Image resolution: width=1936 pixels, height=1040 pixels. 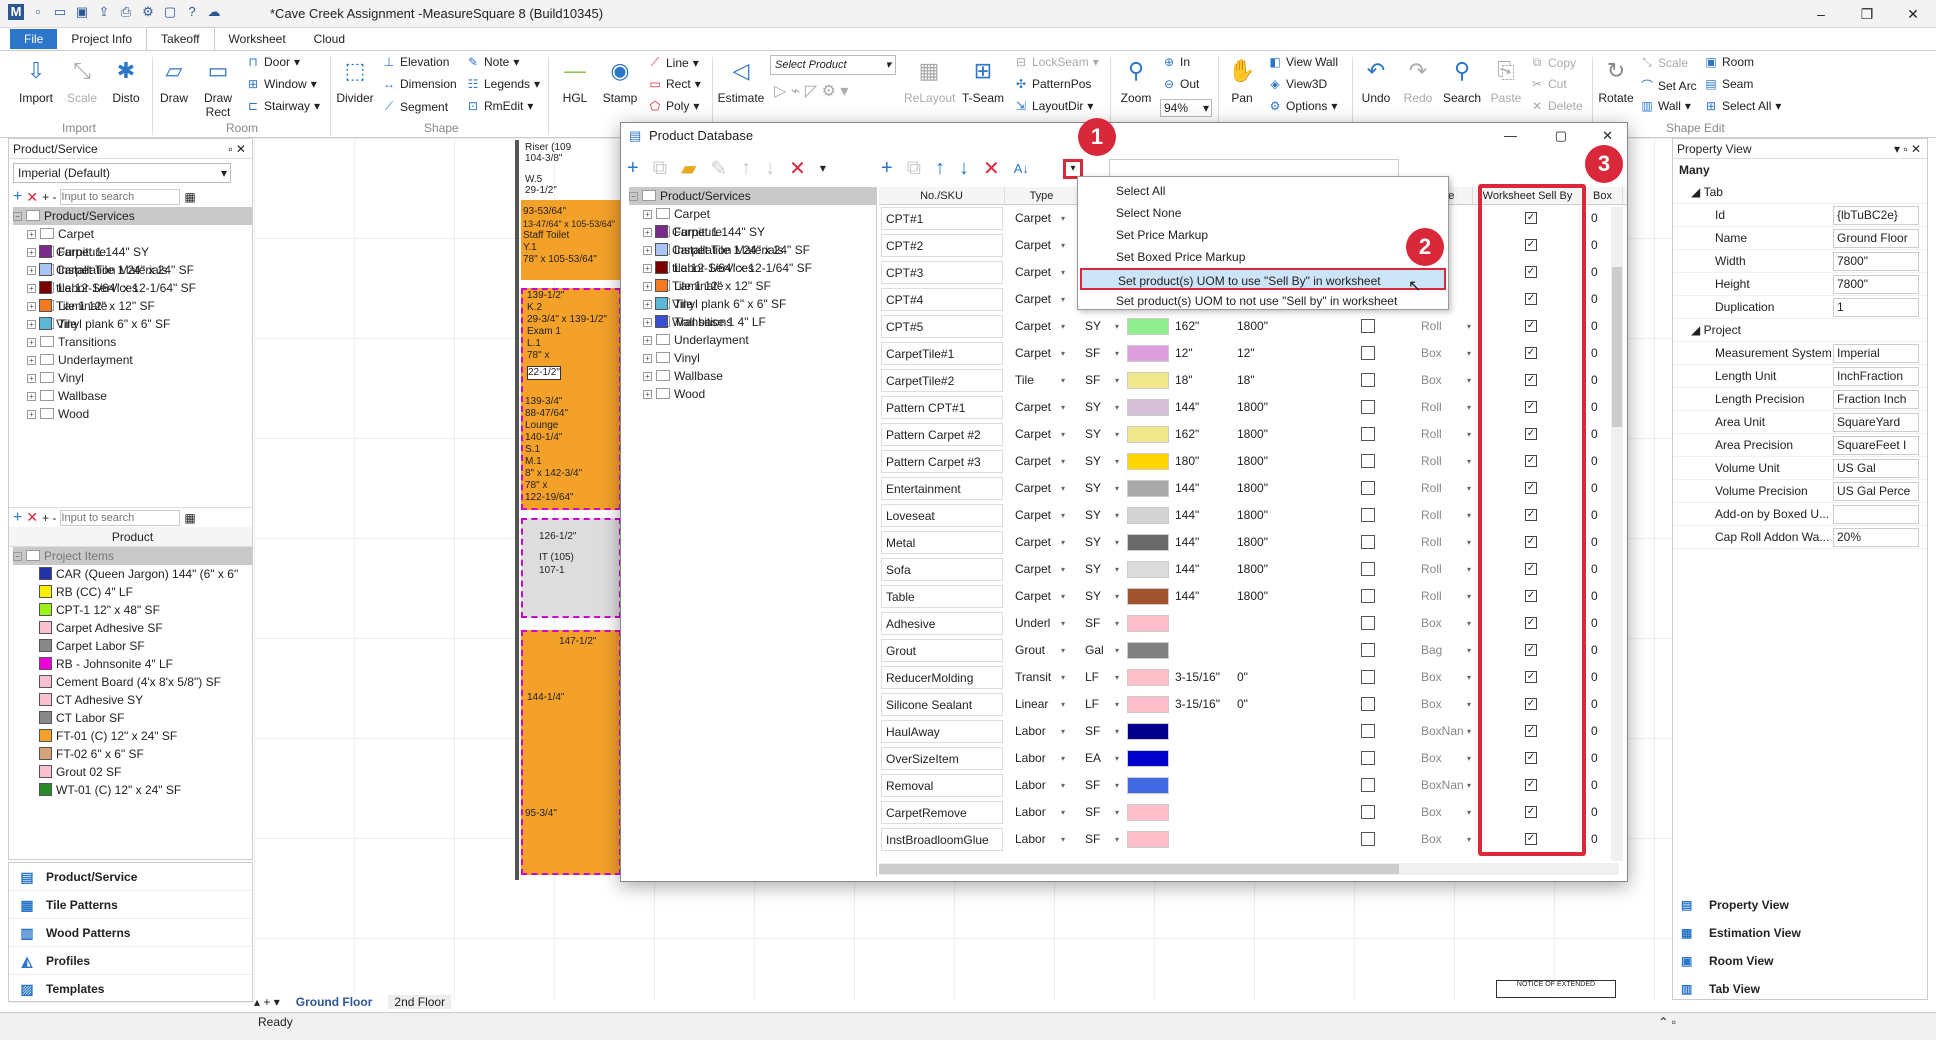 What do you see at coordinates (132, 718) in the screenshot?
I see `project-item: CT Labor SF` at bounding box center [132, 718].